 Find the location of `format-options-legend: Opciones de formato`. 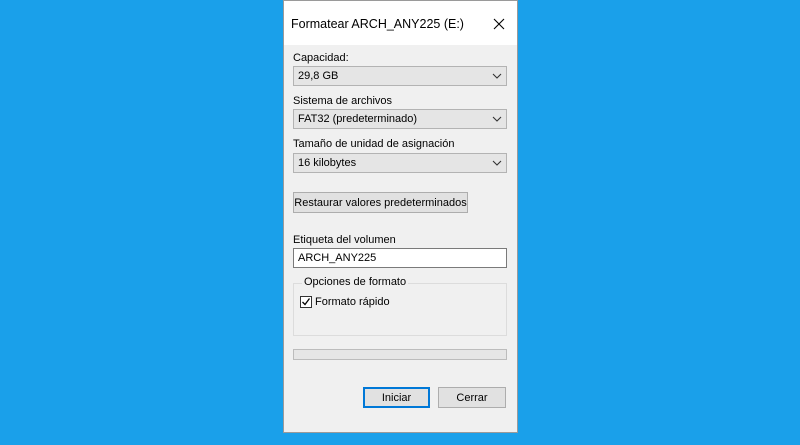

format-options-legend: Opciones de formato is located at coordinates (355, 282).